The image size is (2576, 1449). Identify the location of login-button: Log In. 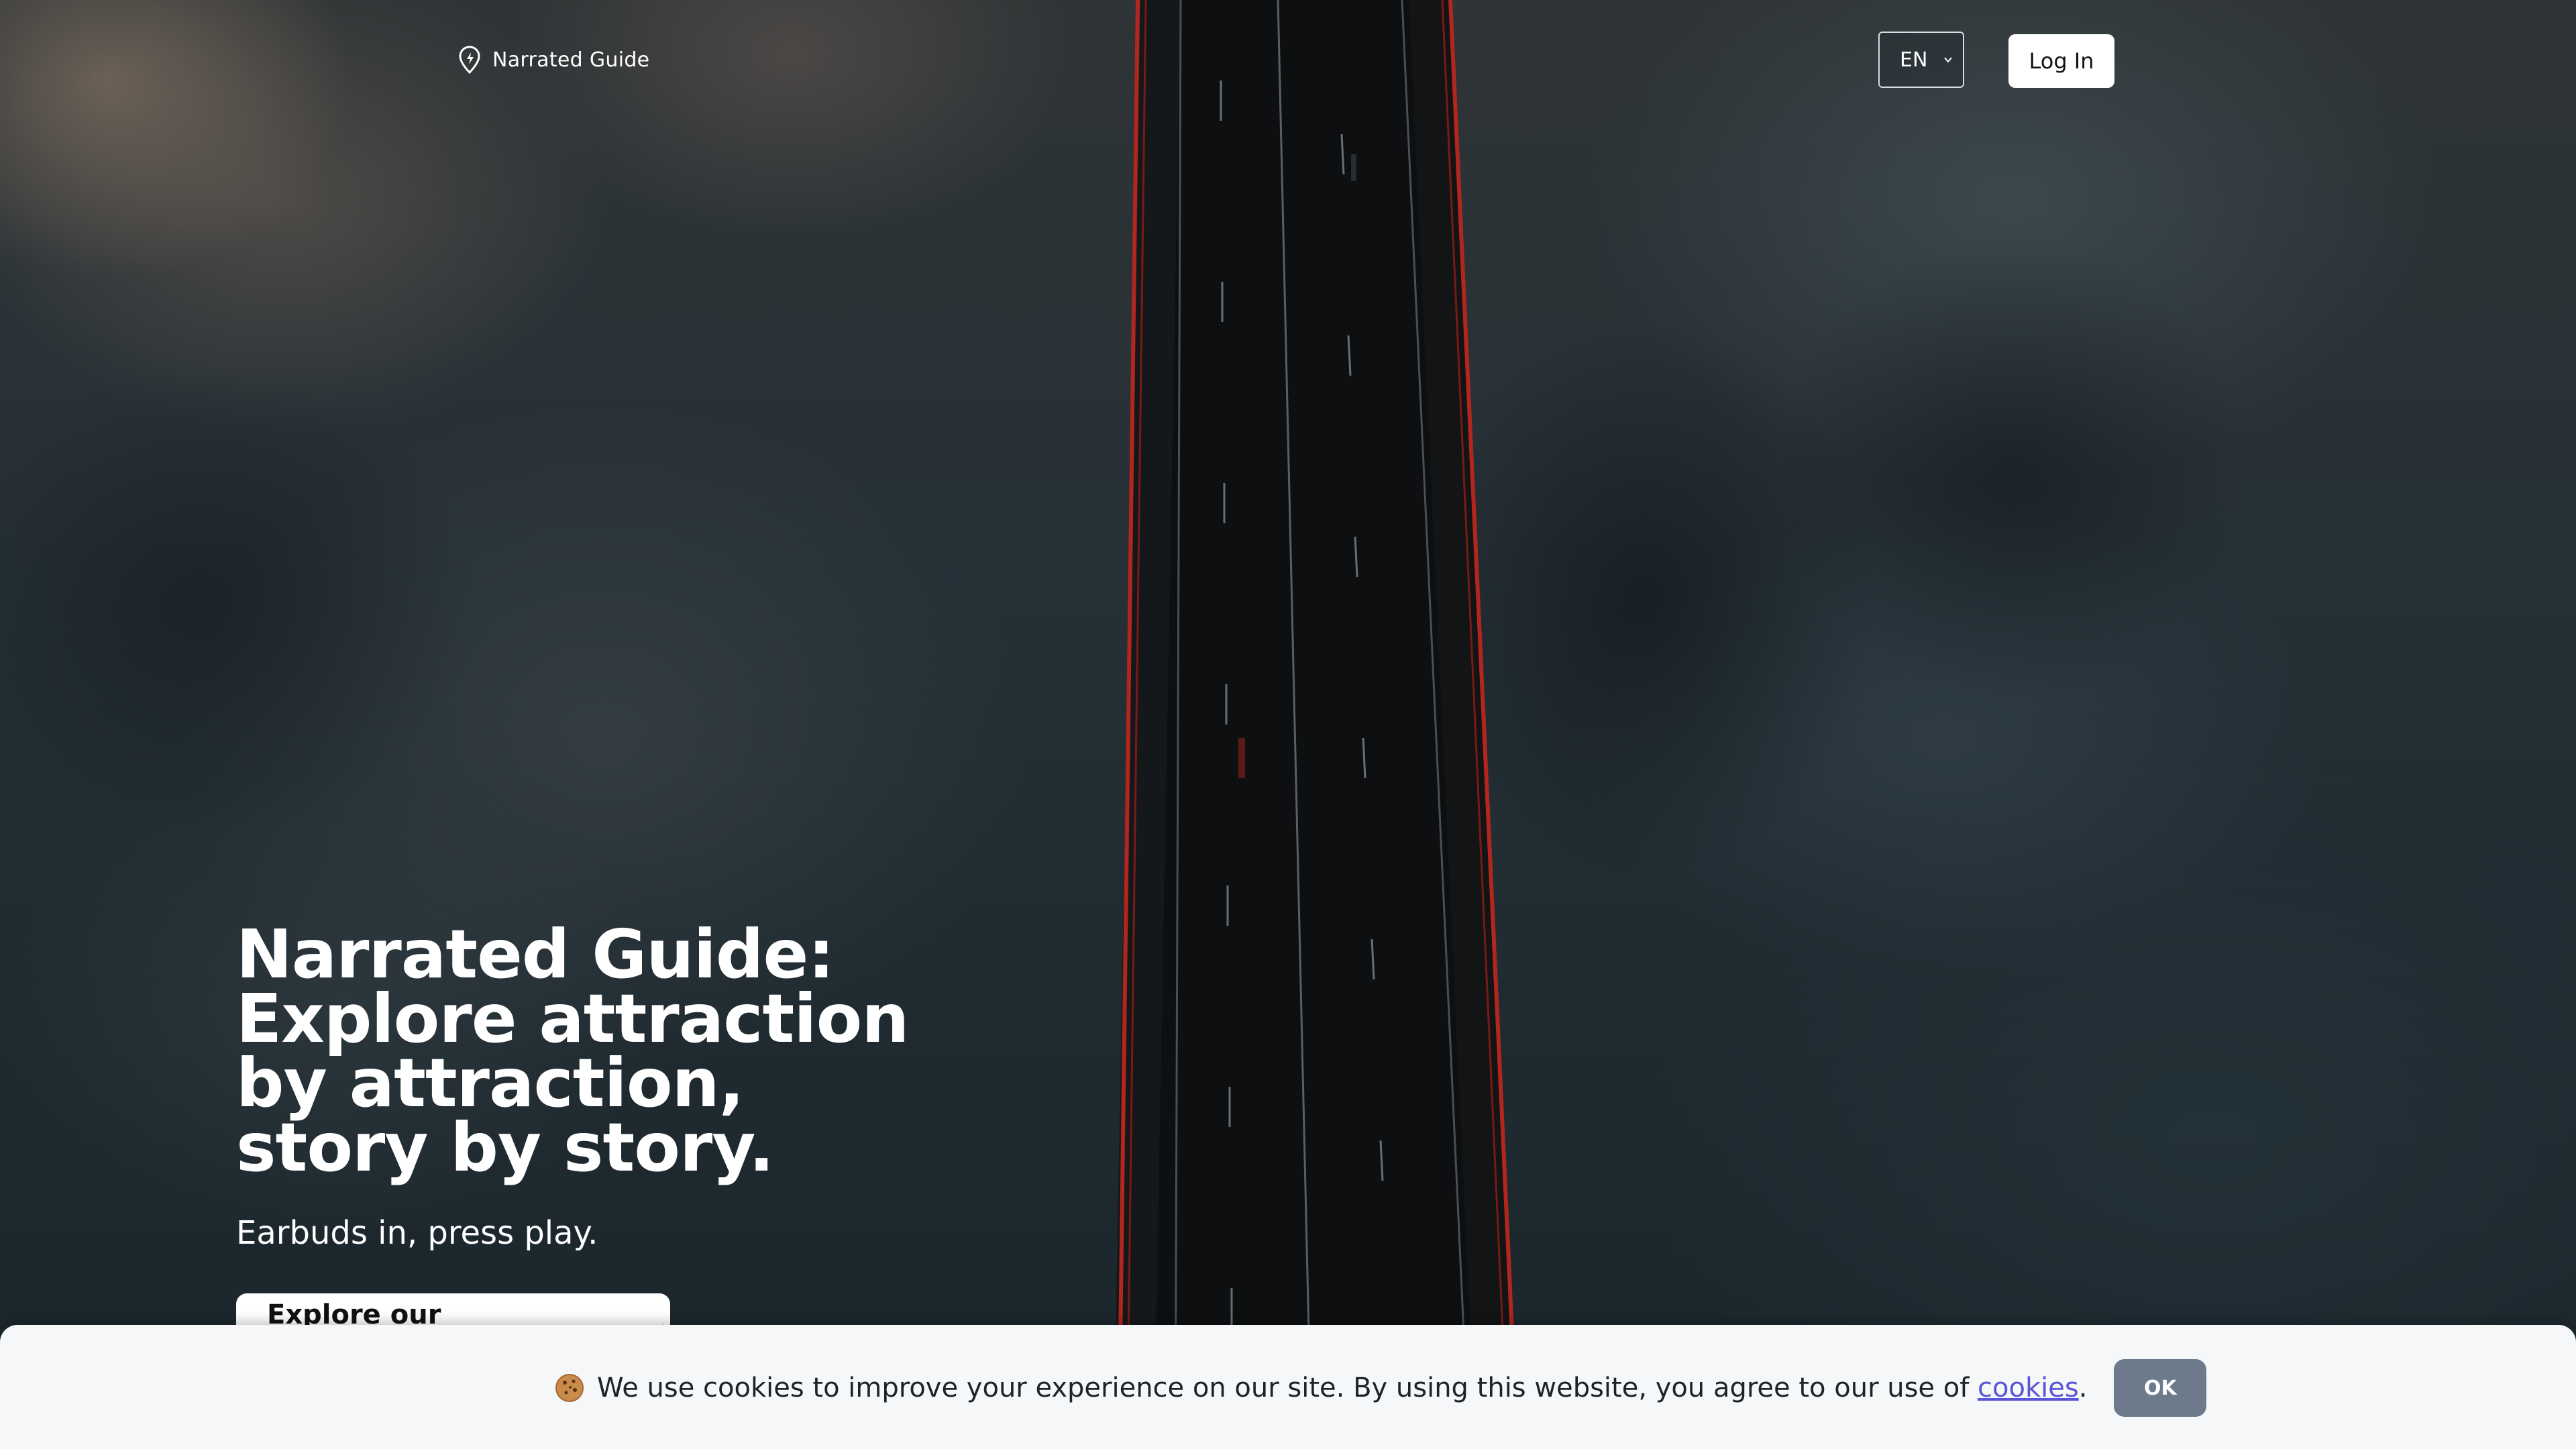
(2061, 61).